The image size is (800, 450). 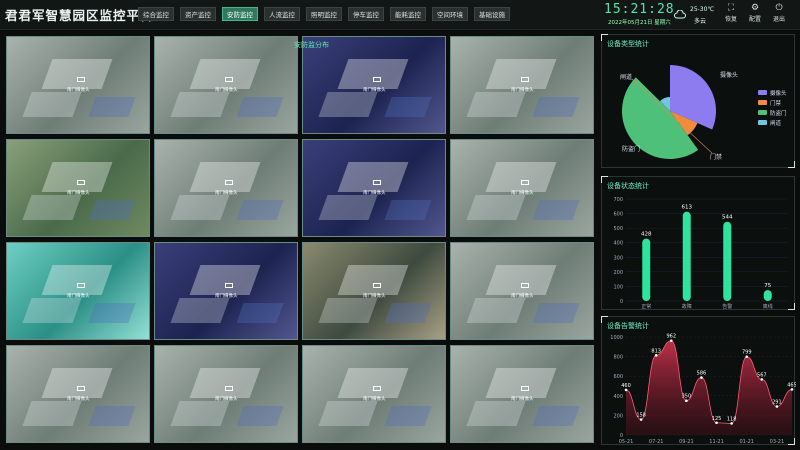 I want to click on nav-tab: 照明监控, so click(x=324, y=14).